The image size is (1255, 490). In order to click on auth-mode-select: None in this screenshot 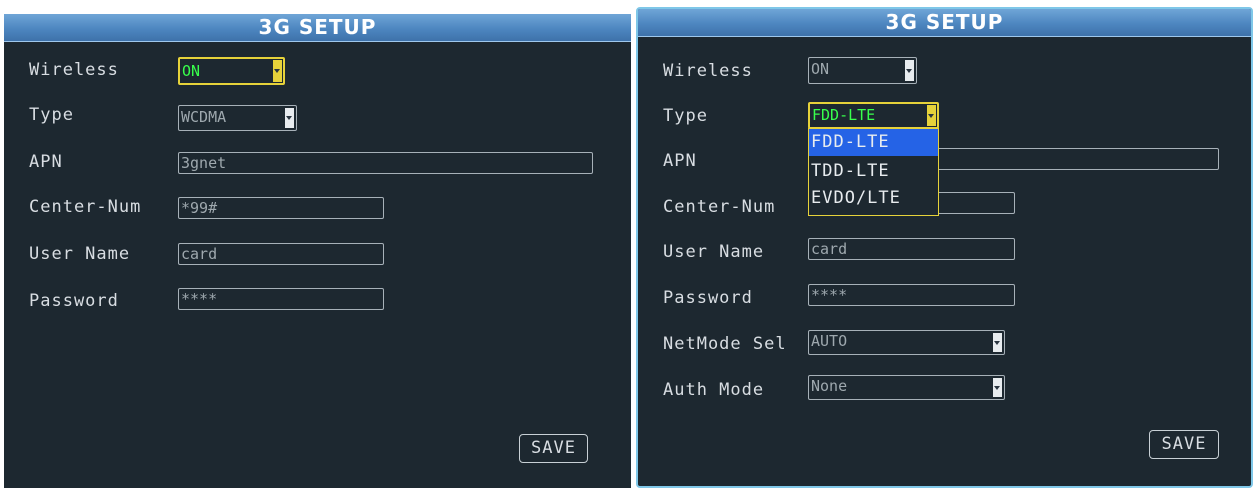, I will do `click(906, 387)`.